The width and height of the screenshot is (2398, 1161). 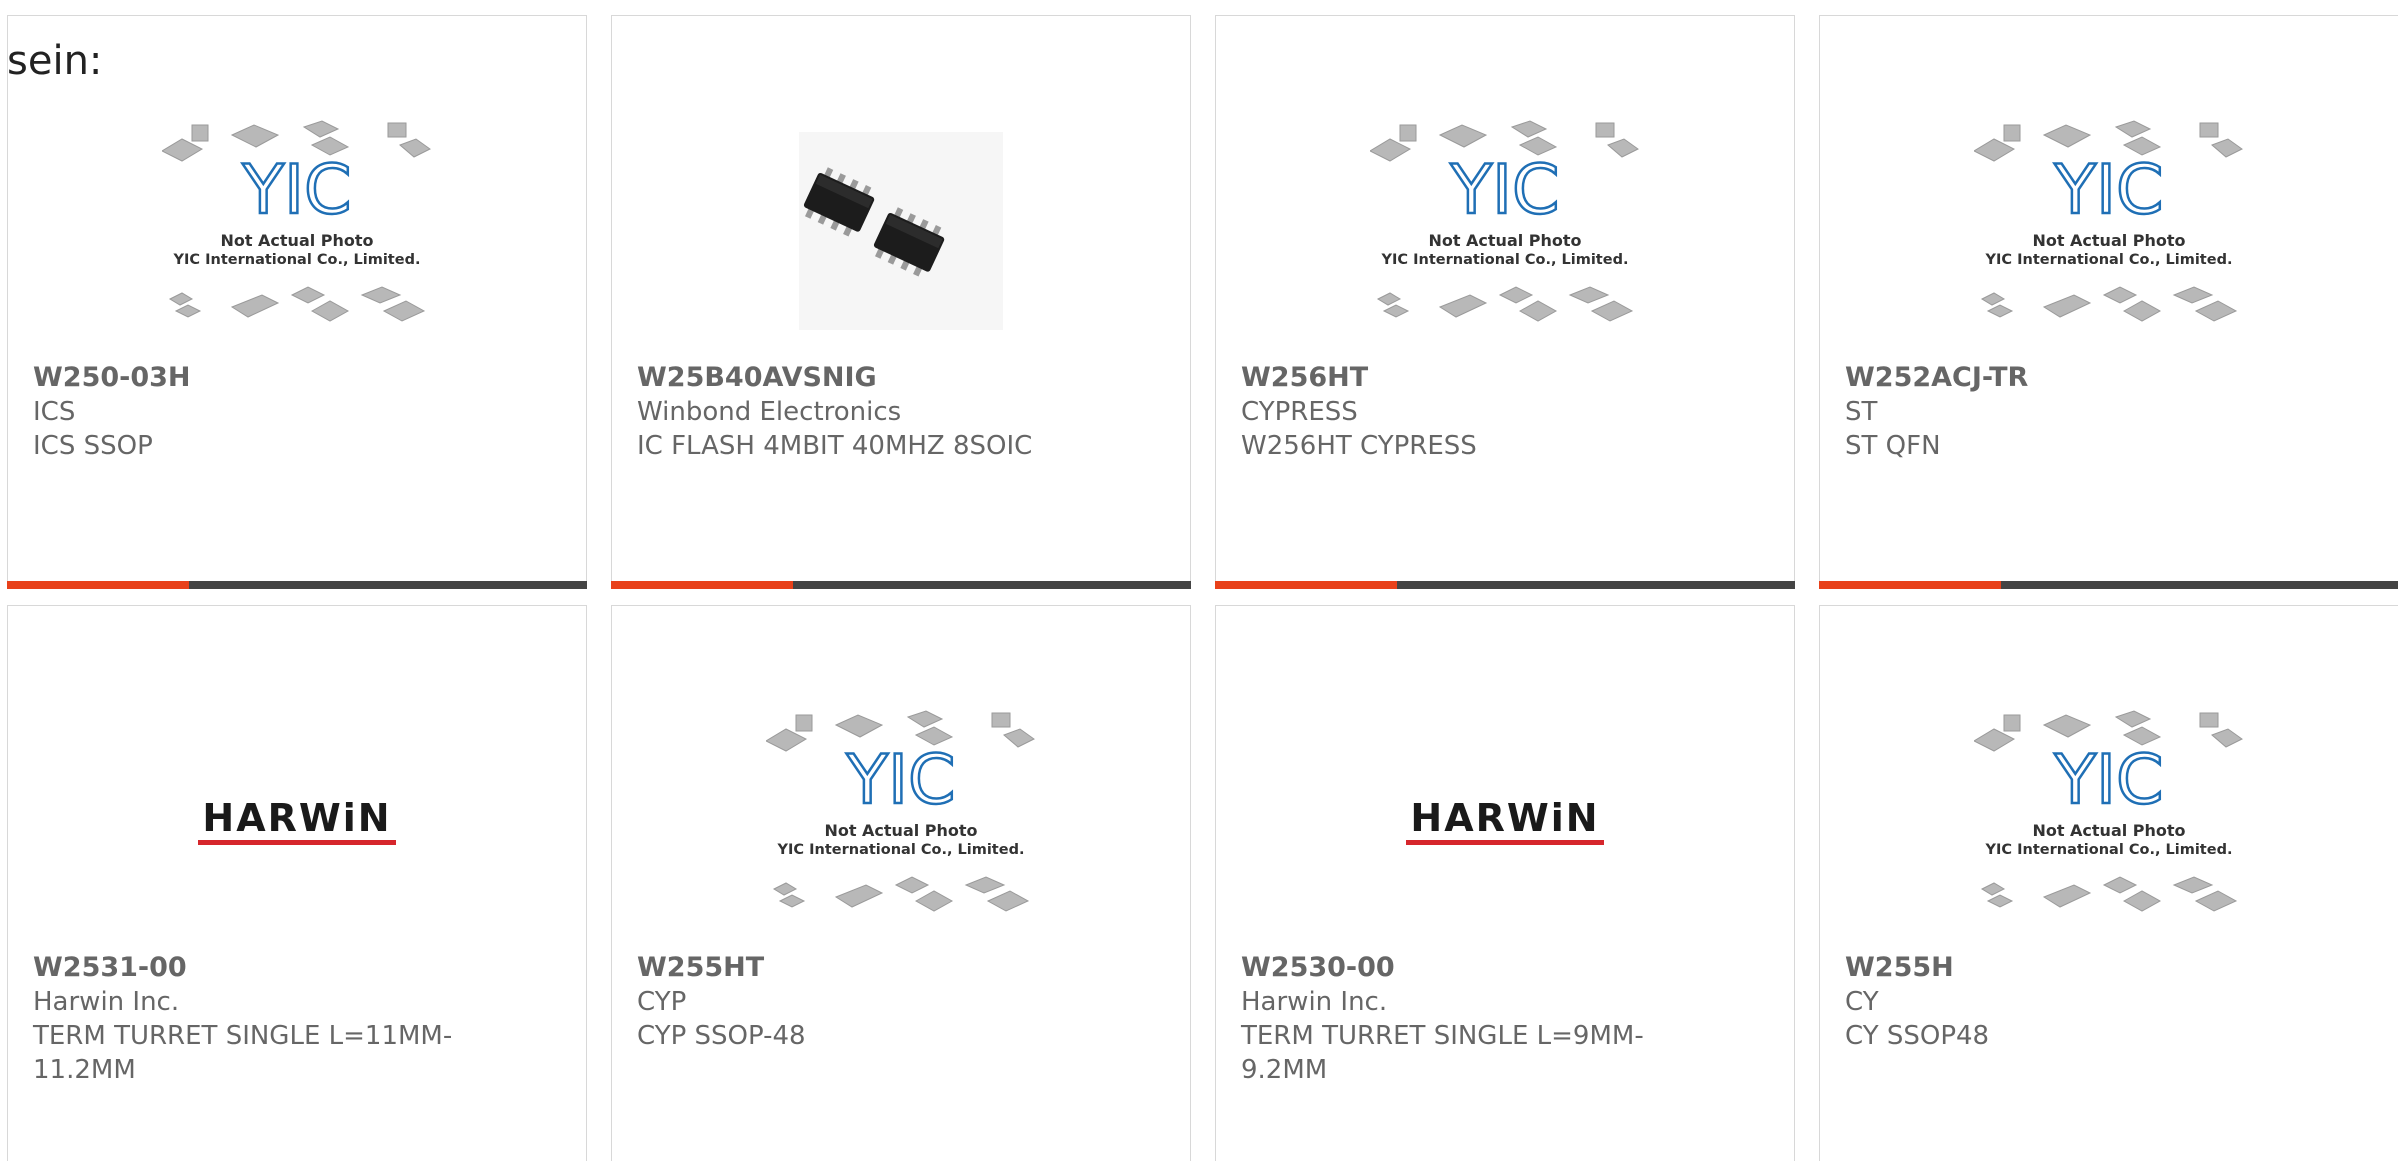 I want to click on manufacturer: ICS, so click(x=54, y=412).